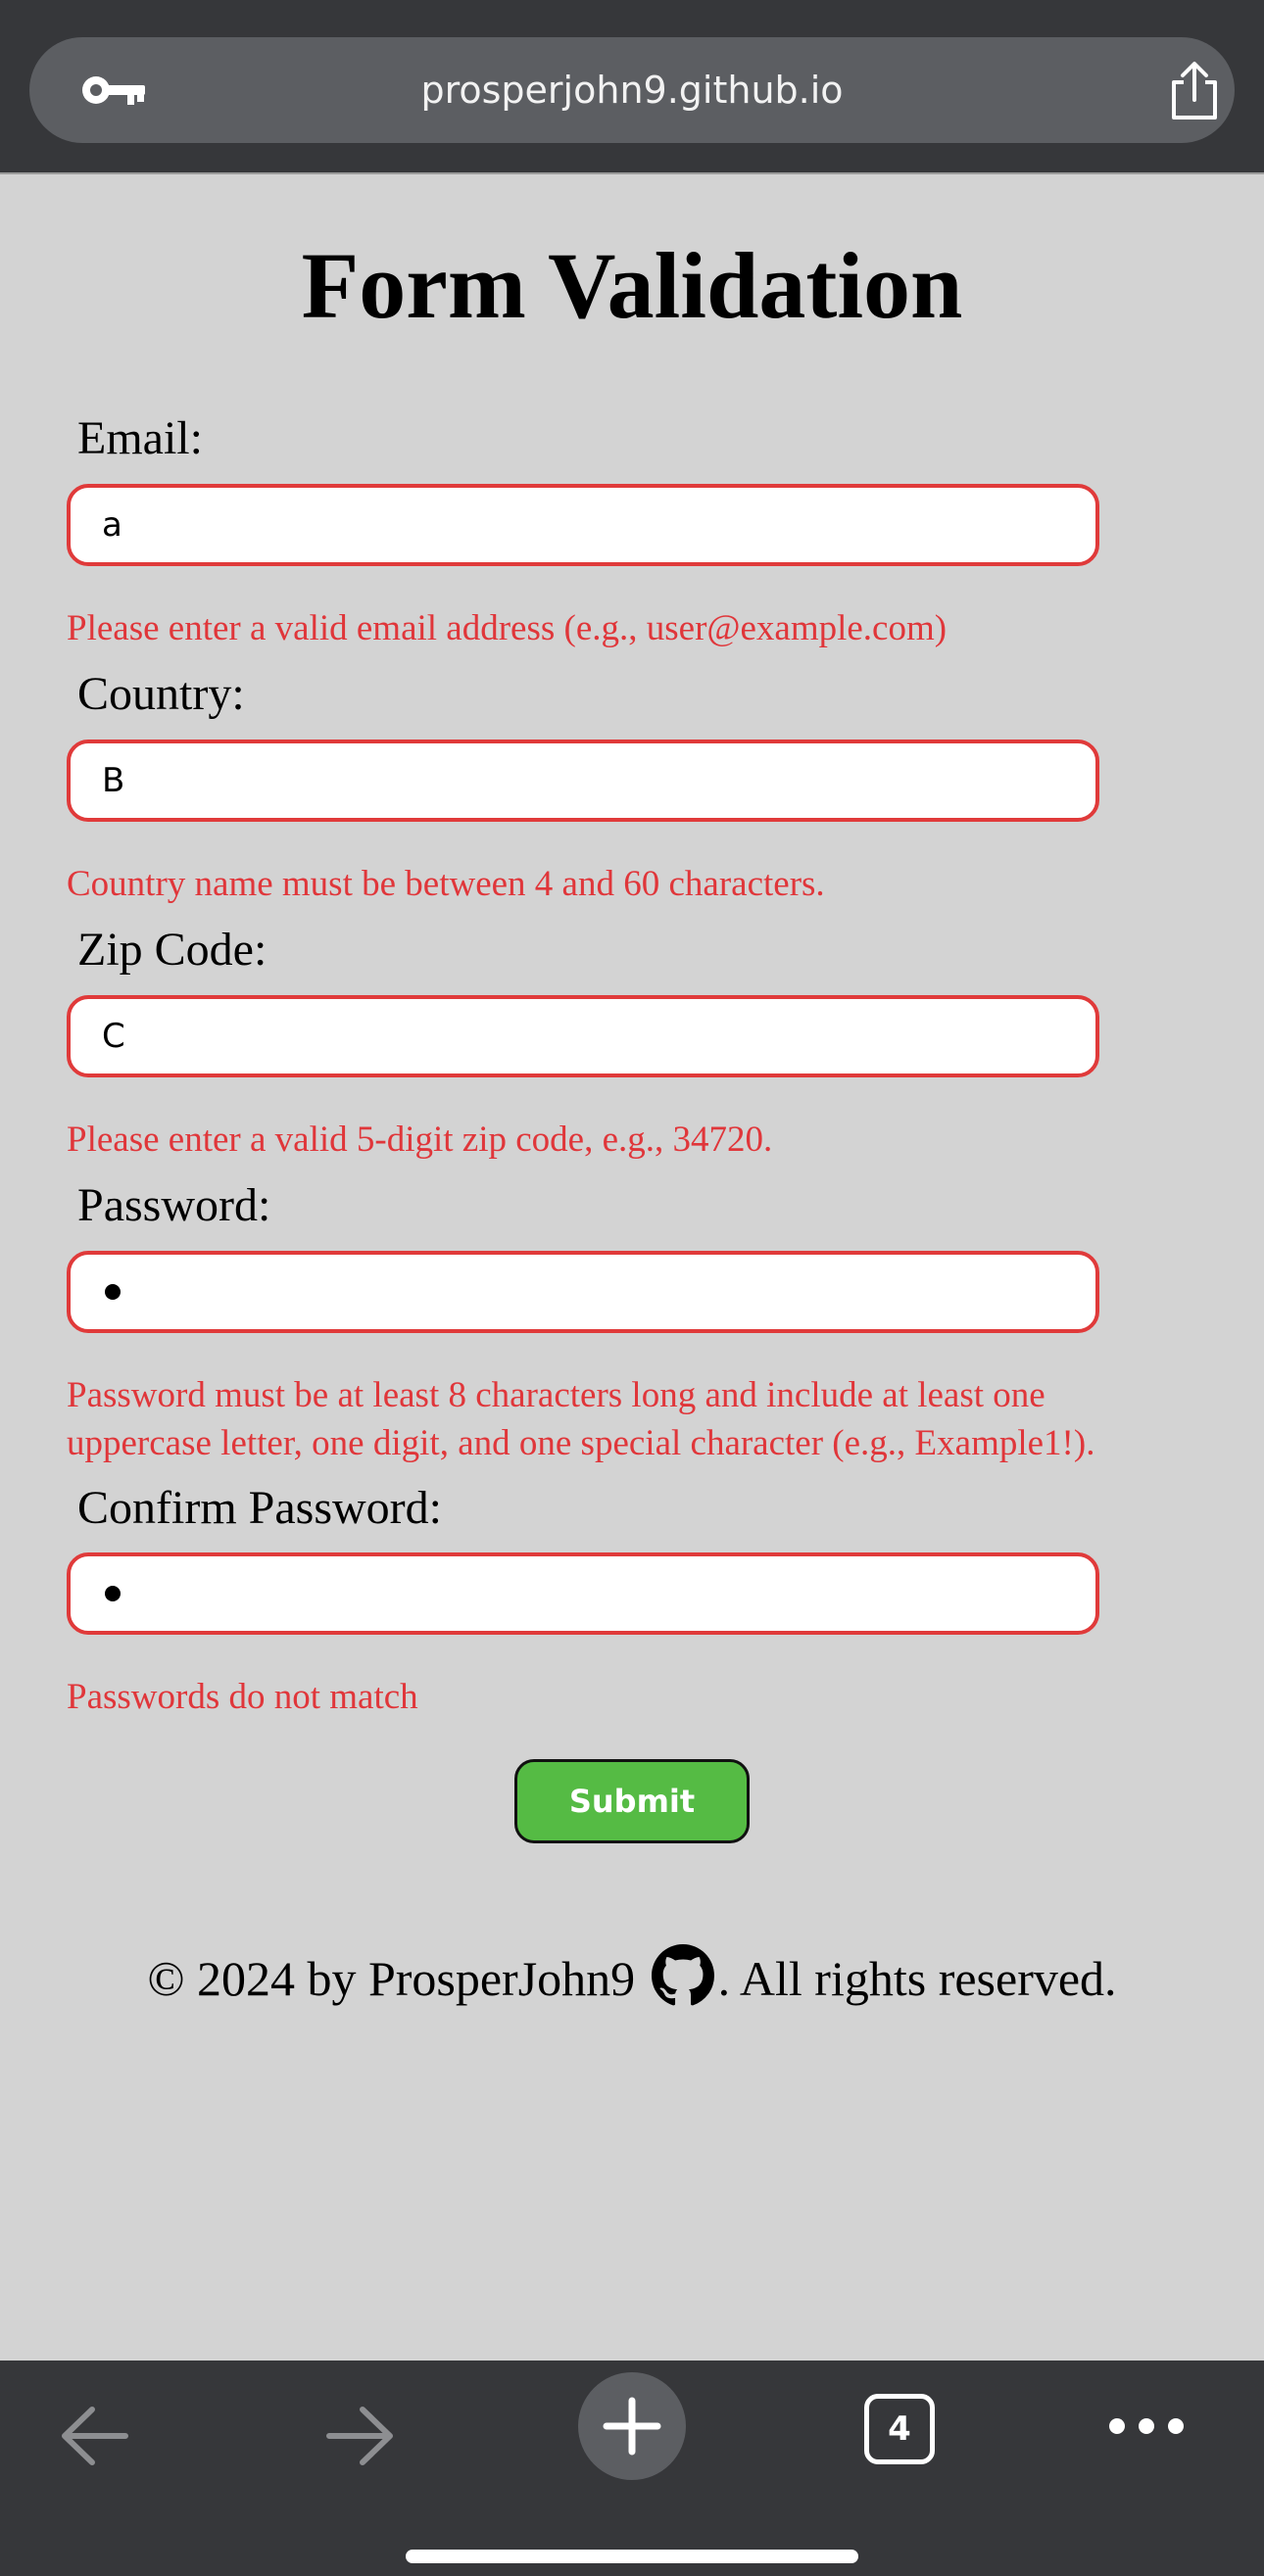 The image size is (1264, 2576). I want to click on page-title: Form Validation, so click(632, 286).